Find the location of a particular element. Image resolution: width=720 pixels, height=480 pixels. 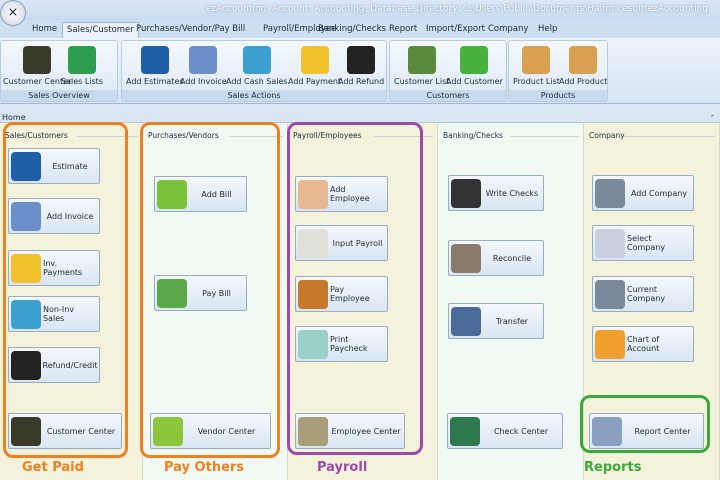

highlight-label: Payroll is located at coordinates (342, 467).